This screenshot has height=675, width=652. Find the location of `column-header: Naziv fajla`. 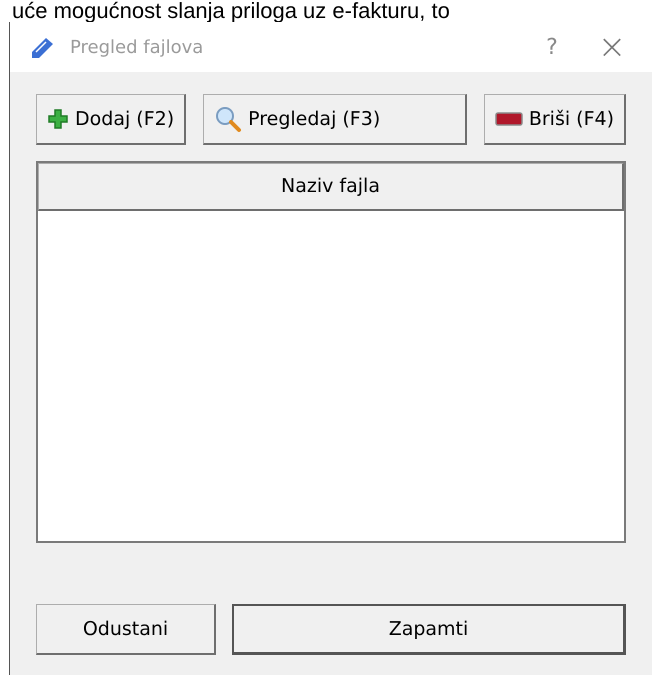

column-header: Naziv fajla is located at coordinates (331, 187).